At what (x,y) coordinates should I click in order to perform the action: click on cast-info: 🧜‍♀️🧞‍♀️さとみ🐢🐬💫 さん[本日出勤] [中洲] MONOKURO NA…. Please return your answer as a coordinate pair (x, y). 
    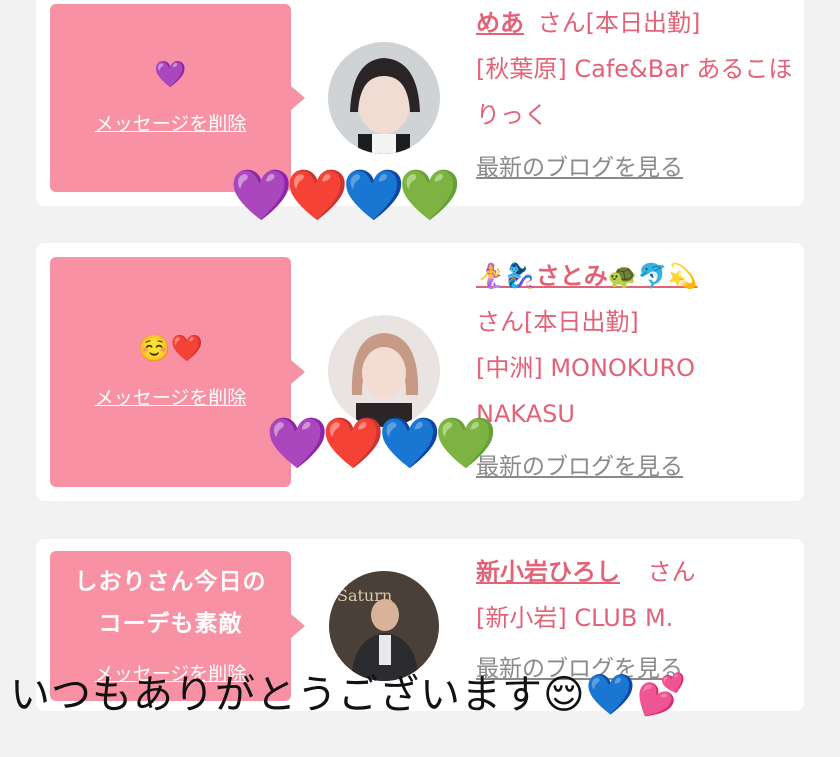
    Looking at the image, I should click on (636, 371).